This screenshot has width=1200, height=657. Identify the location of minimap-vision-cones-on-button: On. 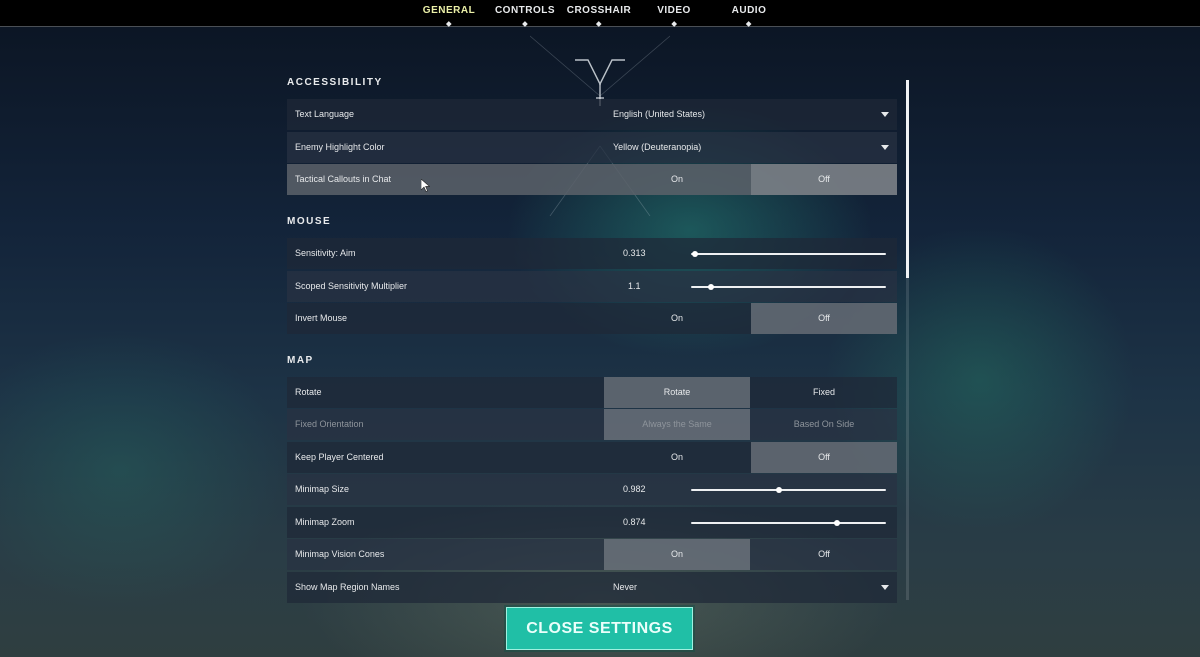
(677, 554).